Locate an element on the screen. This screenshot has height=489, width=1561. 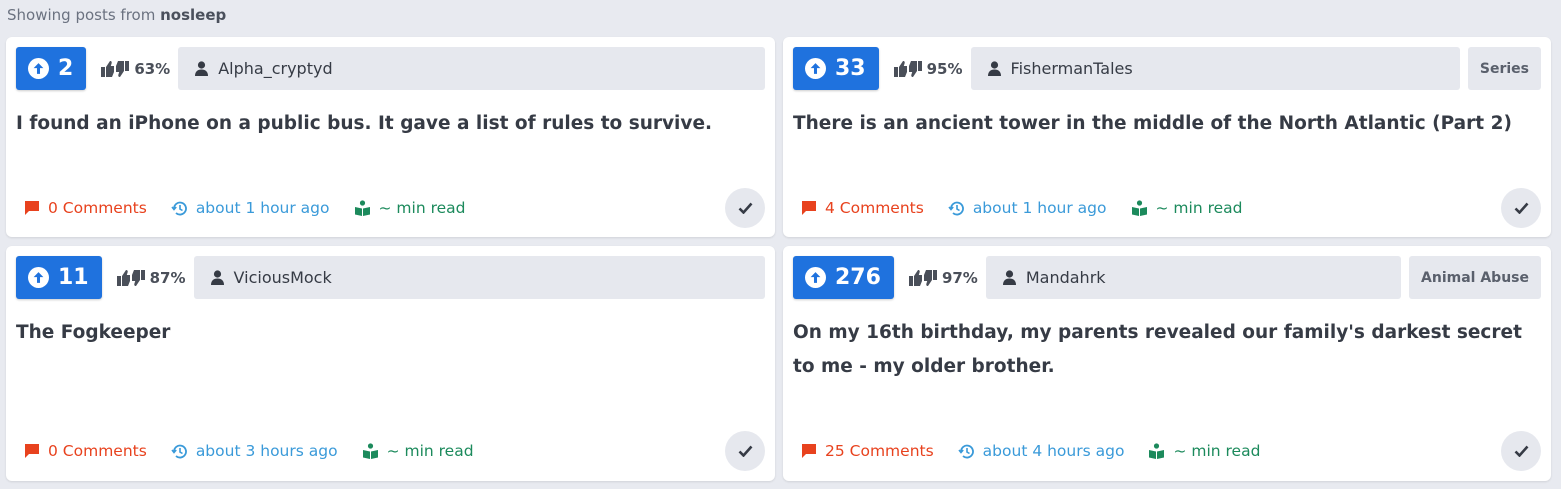
author-name: Alpha_cryptyd is located at coordinates (275, 68).